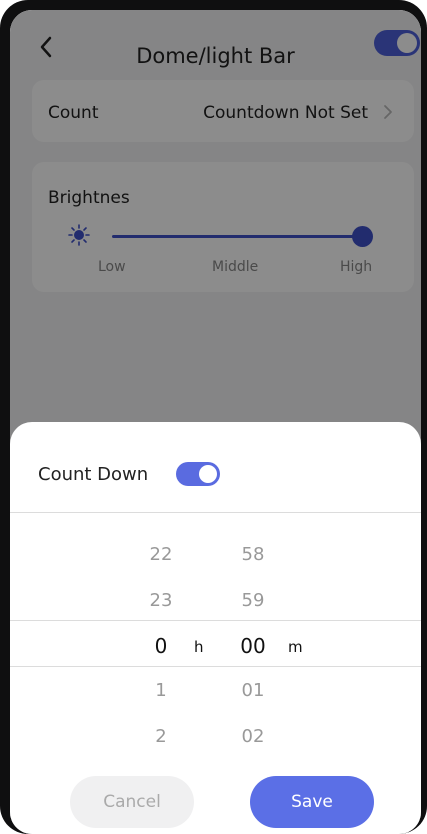 The height and width of the screenshot is (834, 427). Describe the element at coordinates (295, 647) in the screenshot. I see `minutes-unit: m` at that location.